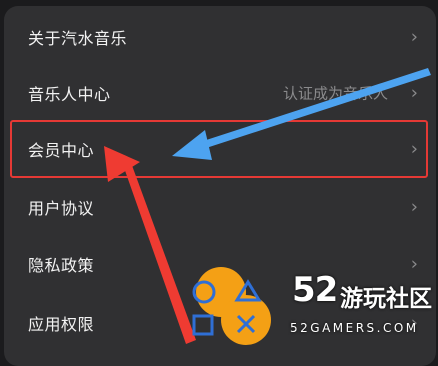 This screenshot has height=366, width=438. Describe the element at coordinates (150, 245) in the screenshot. I see `red-arrow-icon` at that location.